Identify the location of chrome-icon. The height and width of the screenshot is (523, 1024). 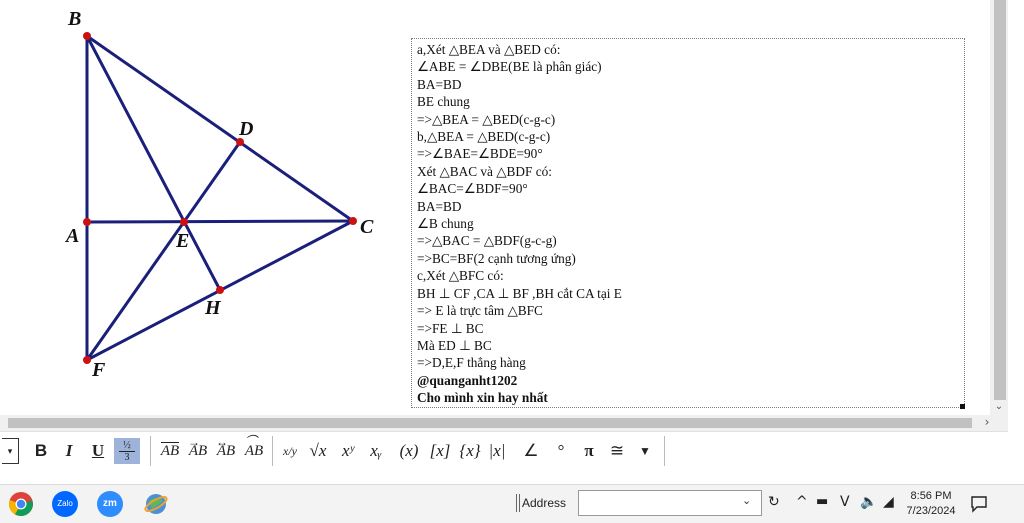
(21, 504).